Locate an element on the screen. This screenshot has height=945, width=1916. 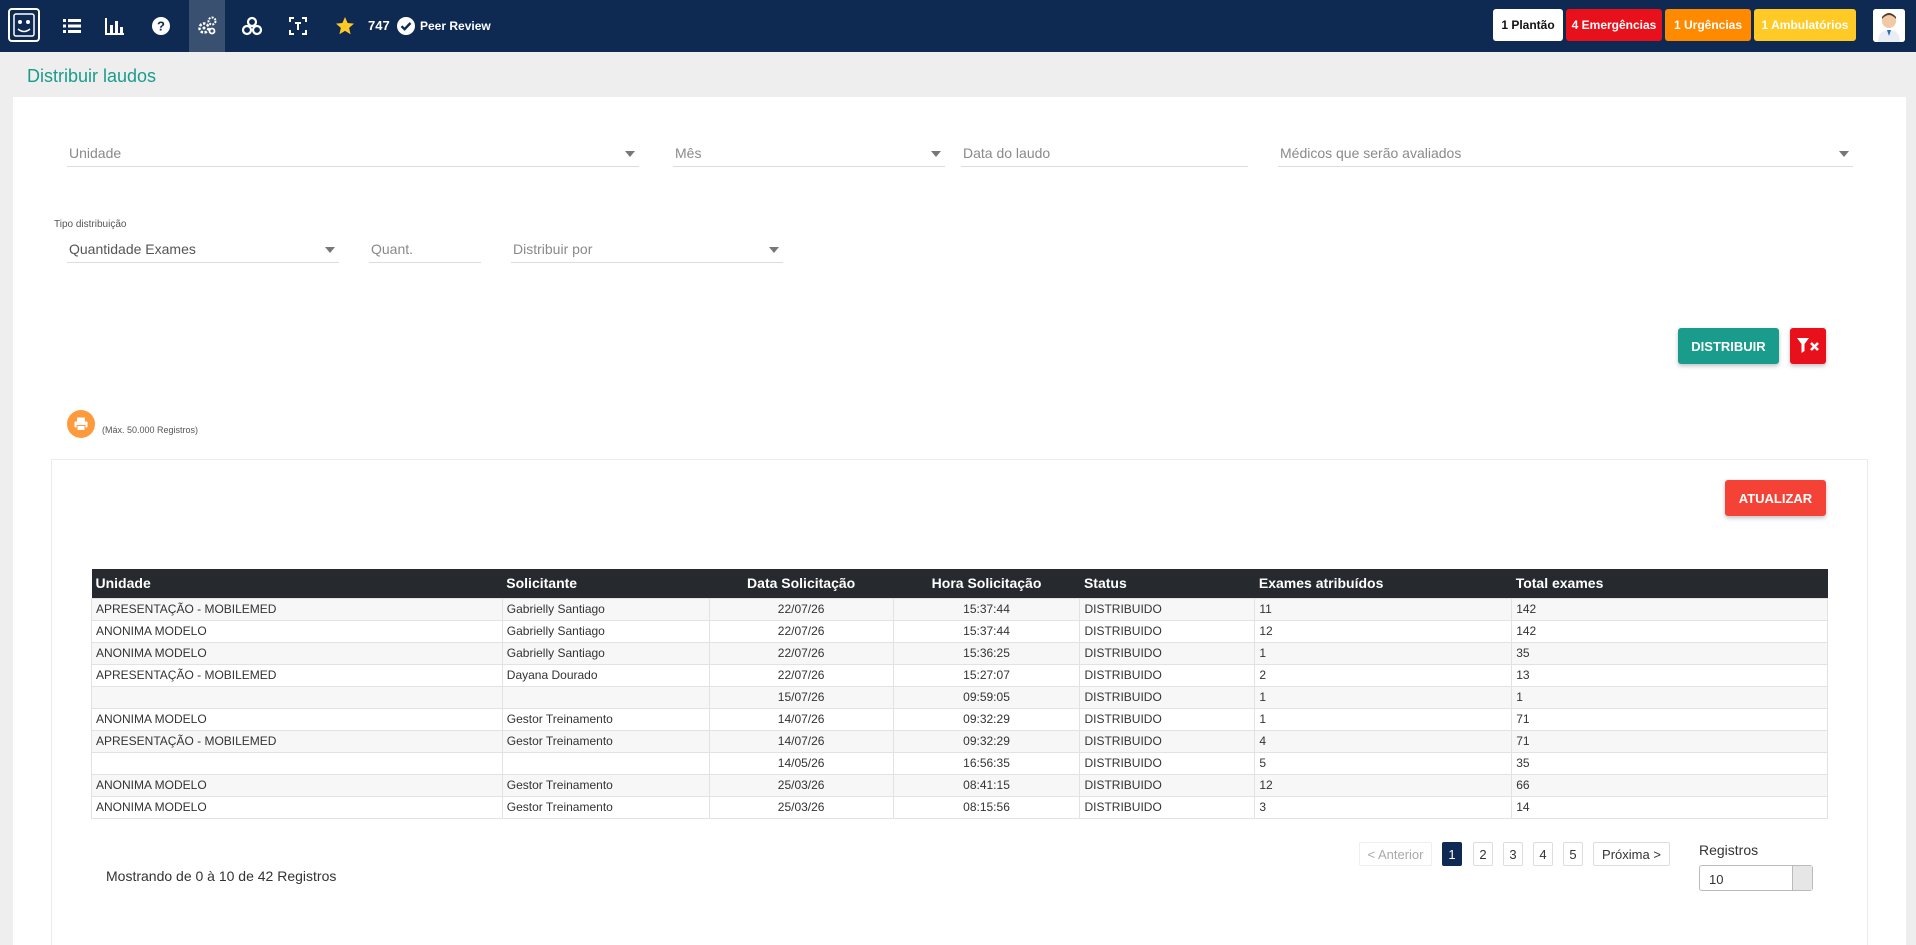
cell-total-exames: 66 is located at coordinates (1669, 785).